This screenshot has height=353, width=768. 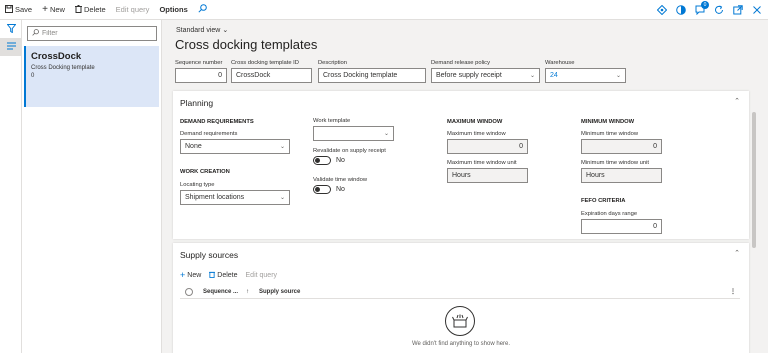 I want to click on sequence-number-field: Sequence number 0, so click(x=201, y=71).